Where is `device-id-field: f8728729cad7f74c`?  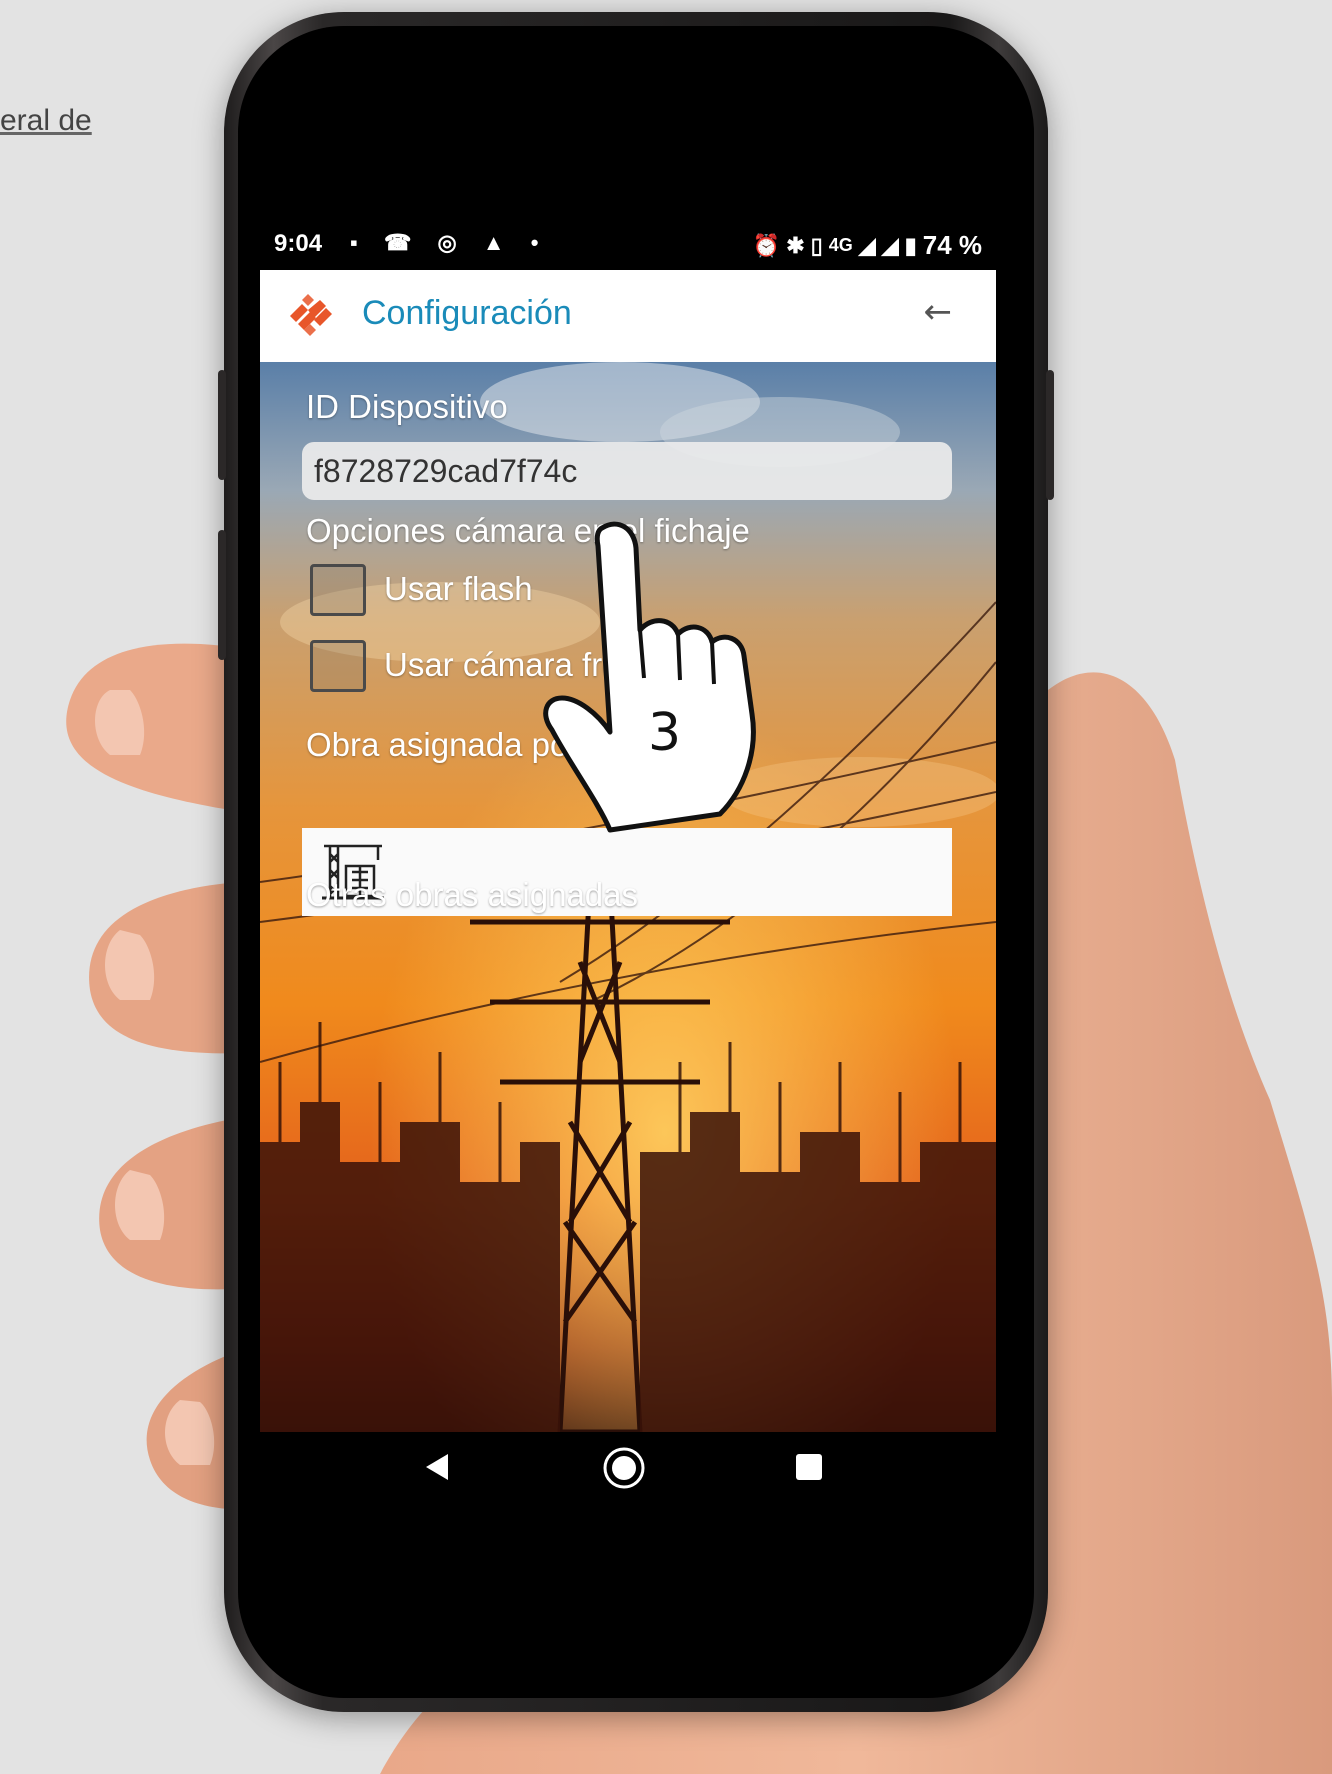
device-id-field: f8728729cad7f74c is located at coordinates (627, 471).